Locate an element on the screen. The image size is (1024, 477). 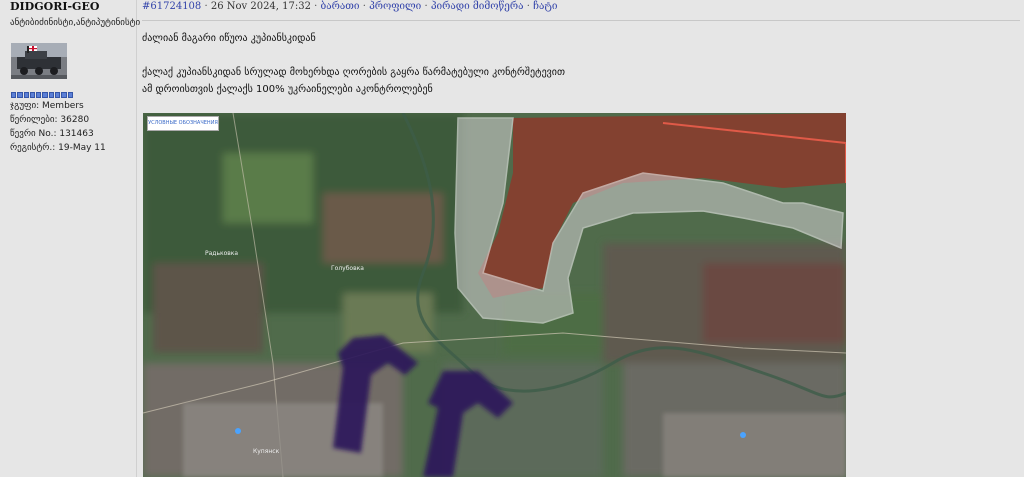
military-vehicle-icon is located at coordinates (39, 61).